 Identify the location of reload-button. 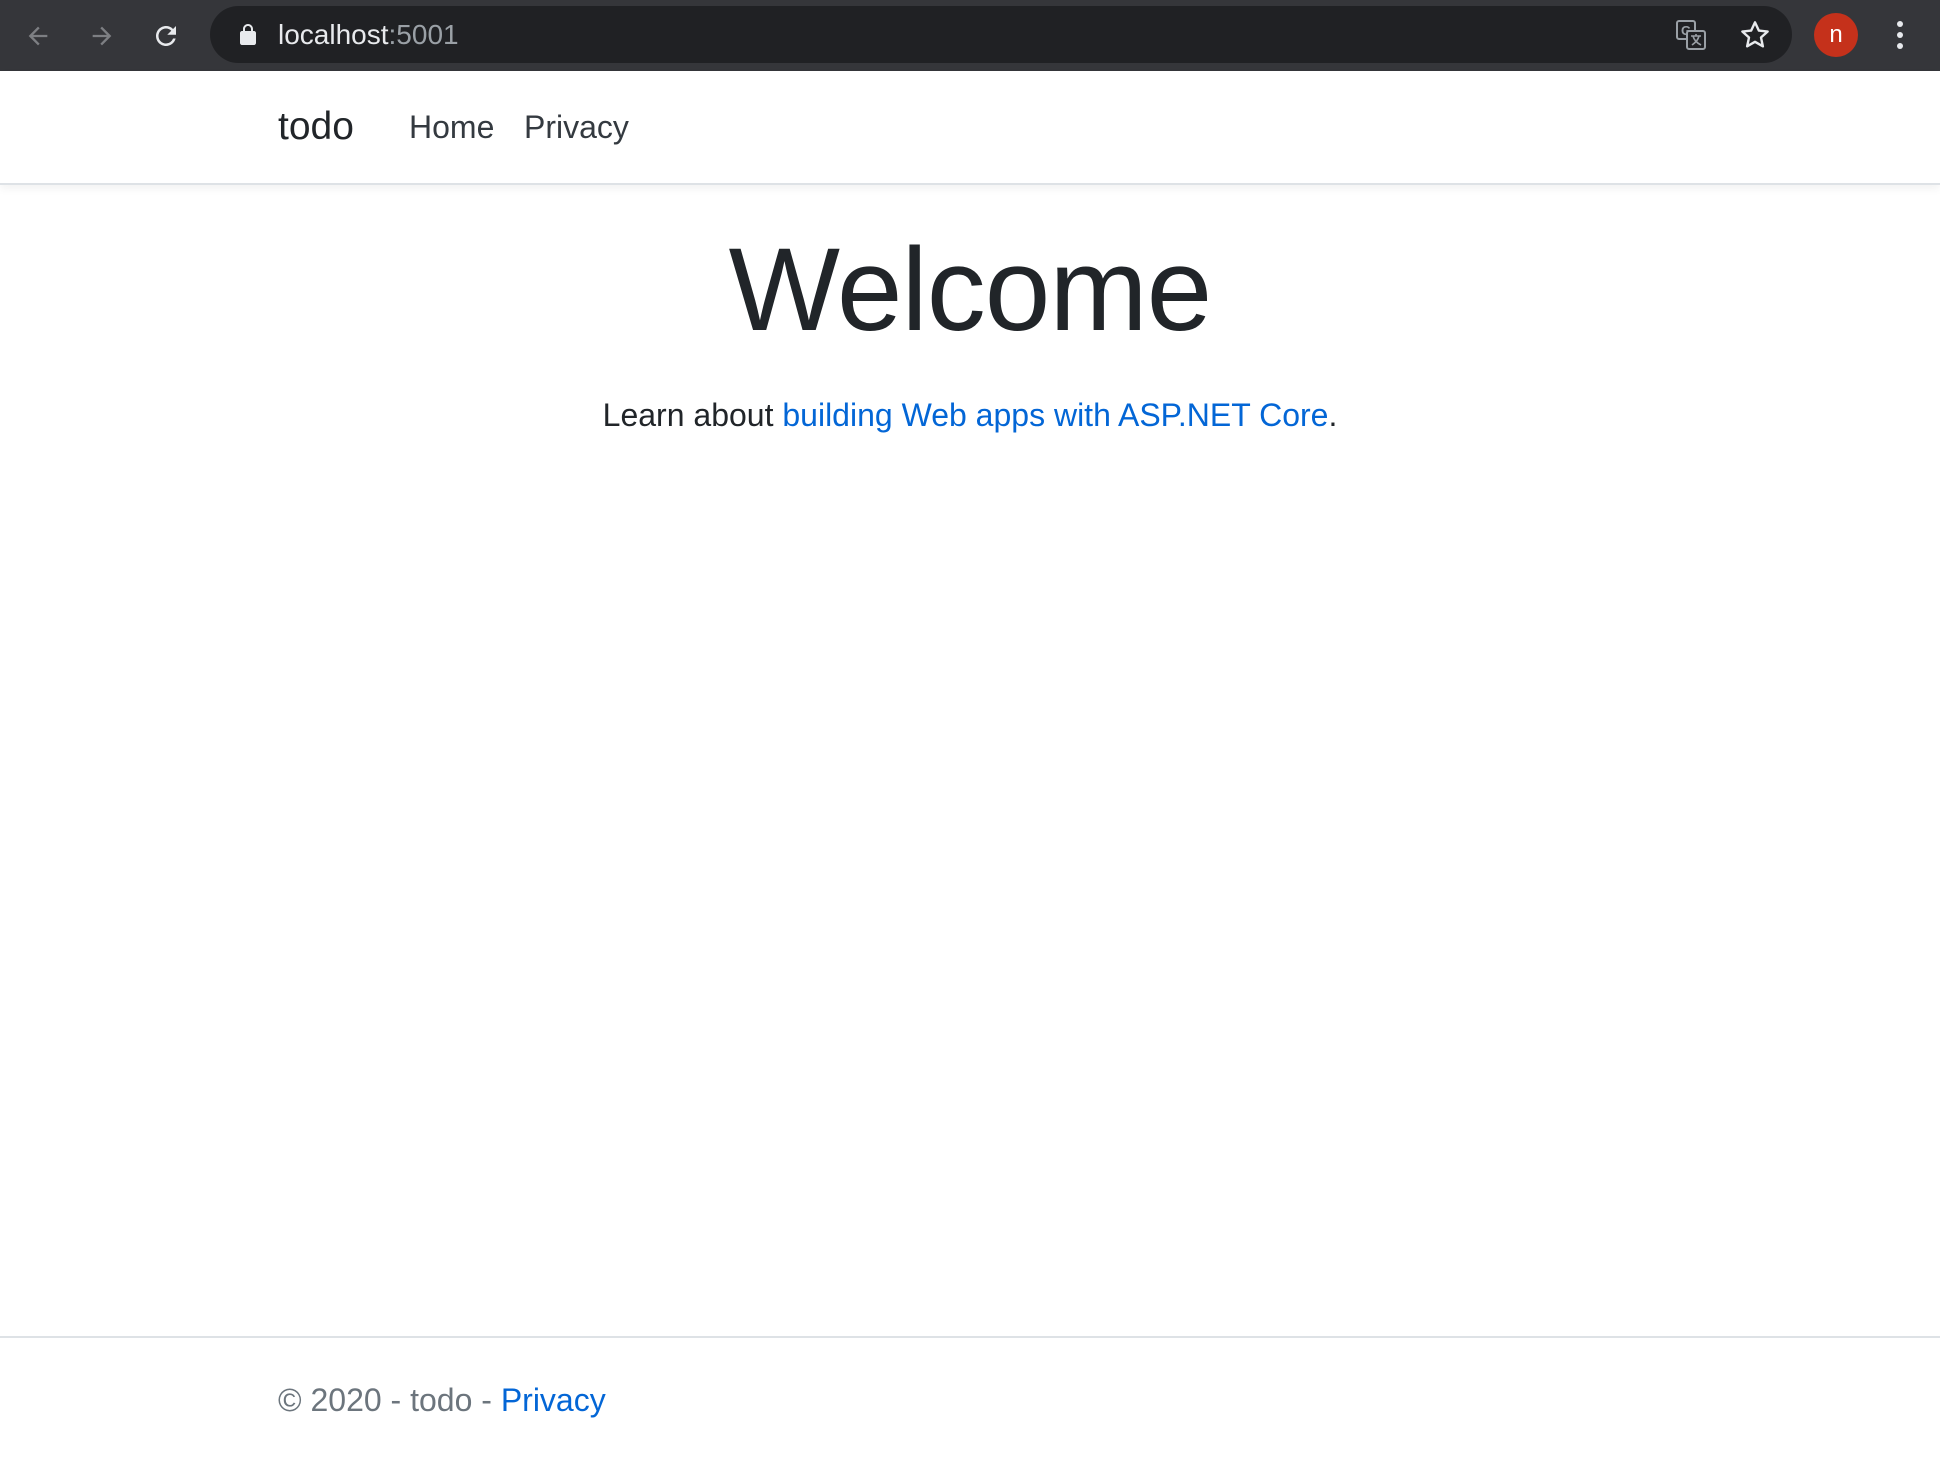
(166, 36).